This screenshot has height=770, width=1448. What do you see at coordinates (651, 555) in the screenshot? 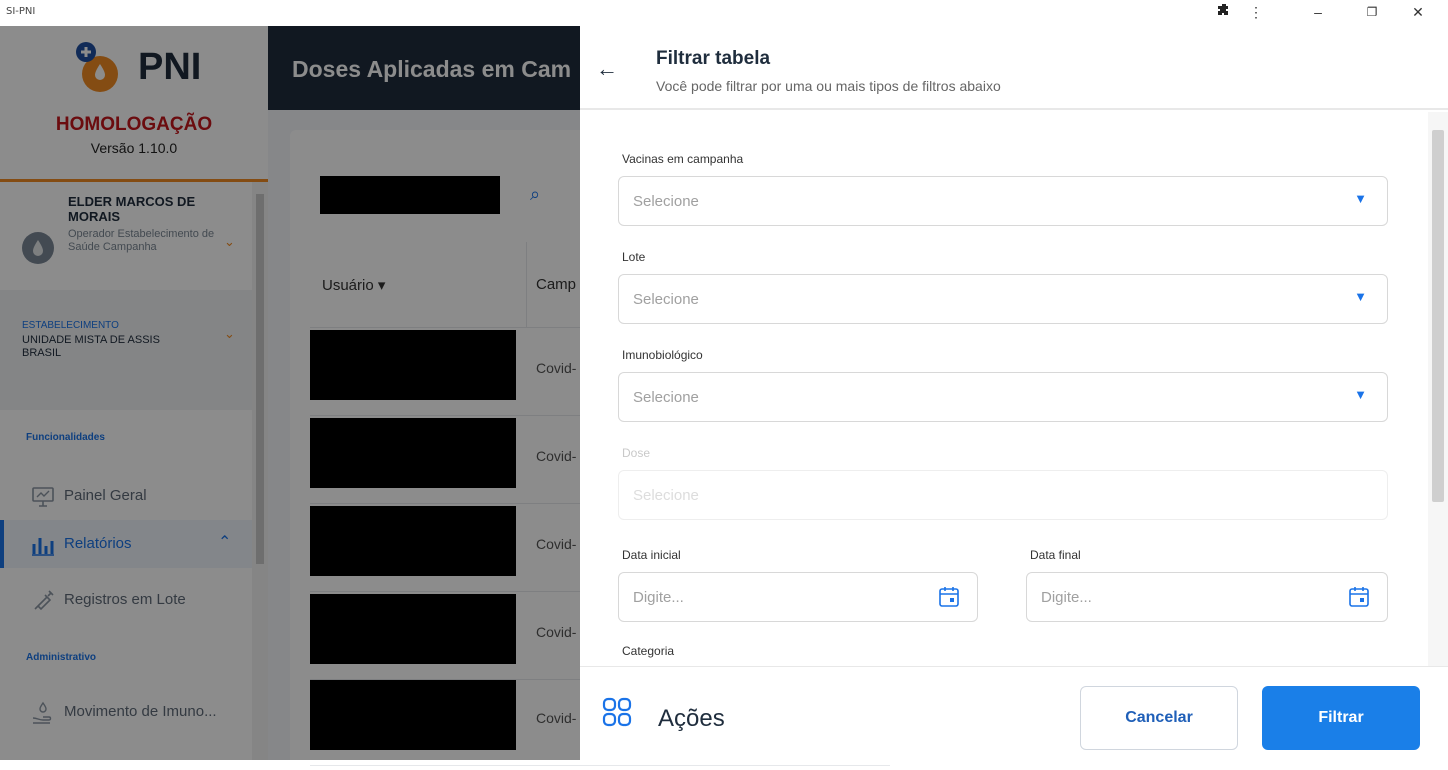
I see `data-inicial-label: Data inicial` at bounding box center [651, 555].